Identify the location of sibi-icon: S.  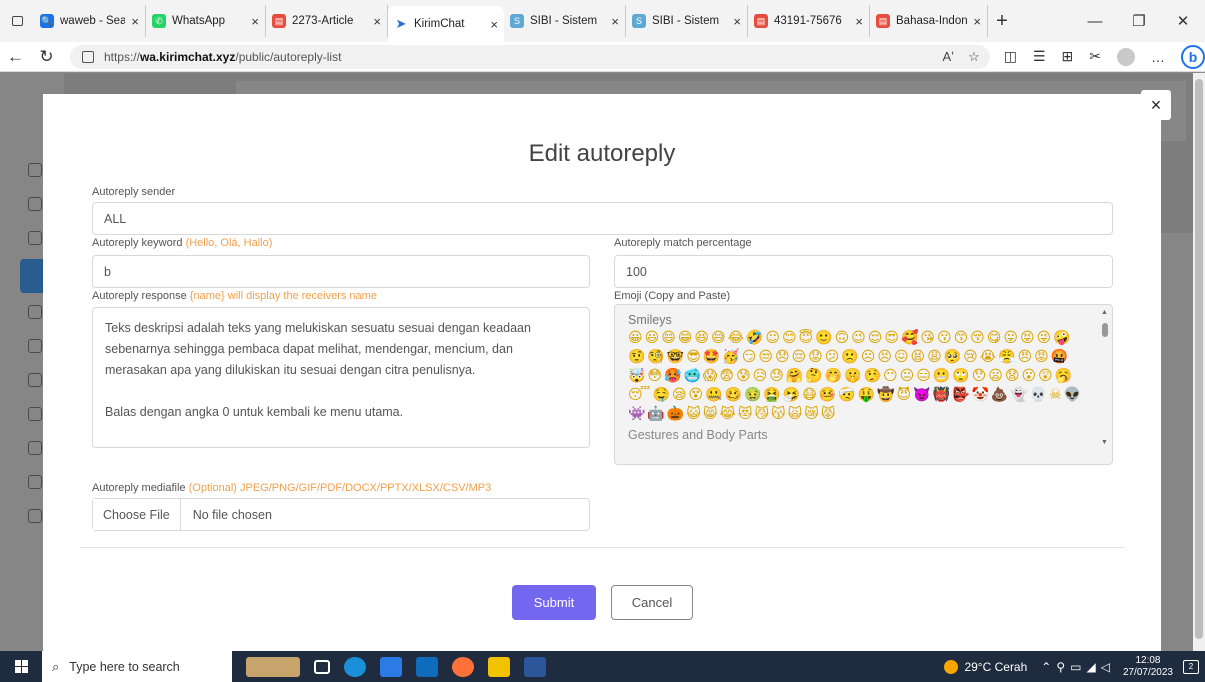
(639, 21).